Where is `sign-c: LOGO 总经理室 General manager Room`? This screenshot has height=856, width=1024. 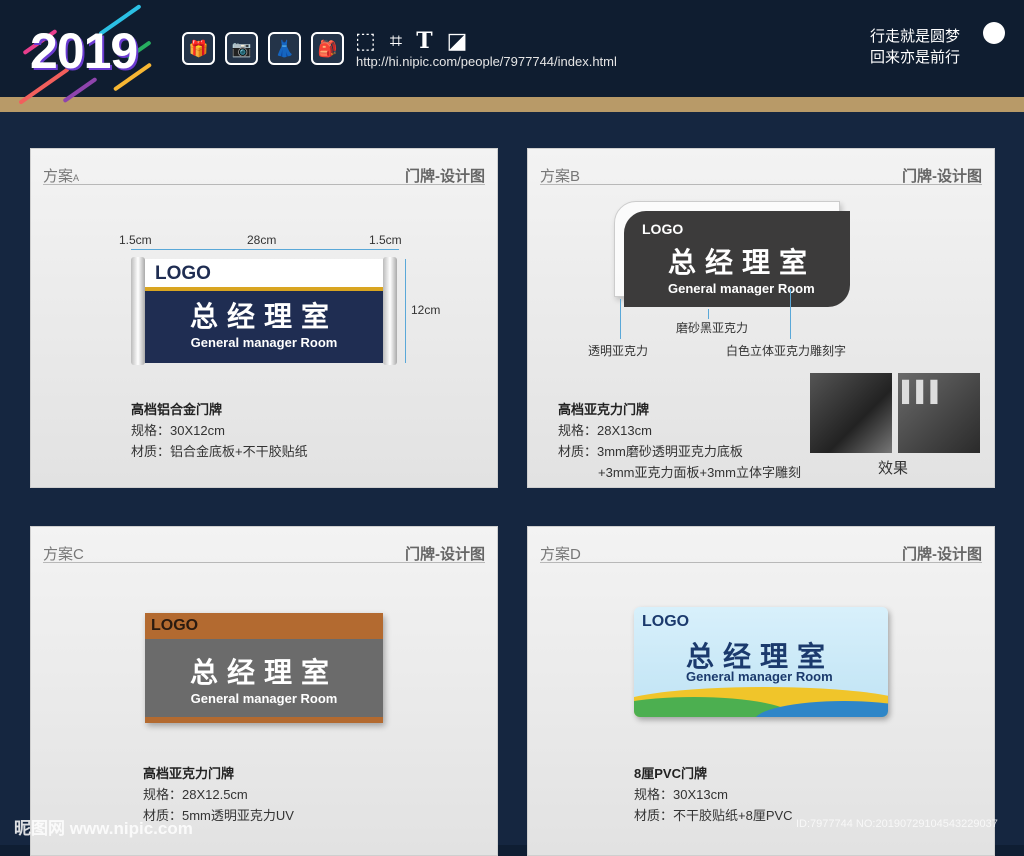
sign-c: LOGO 总经理室 General manager Room is located at coordinates (264, 668).